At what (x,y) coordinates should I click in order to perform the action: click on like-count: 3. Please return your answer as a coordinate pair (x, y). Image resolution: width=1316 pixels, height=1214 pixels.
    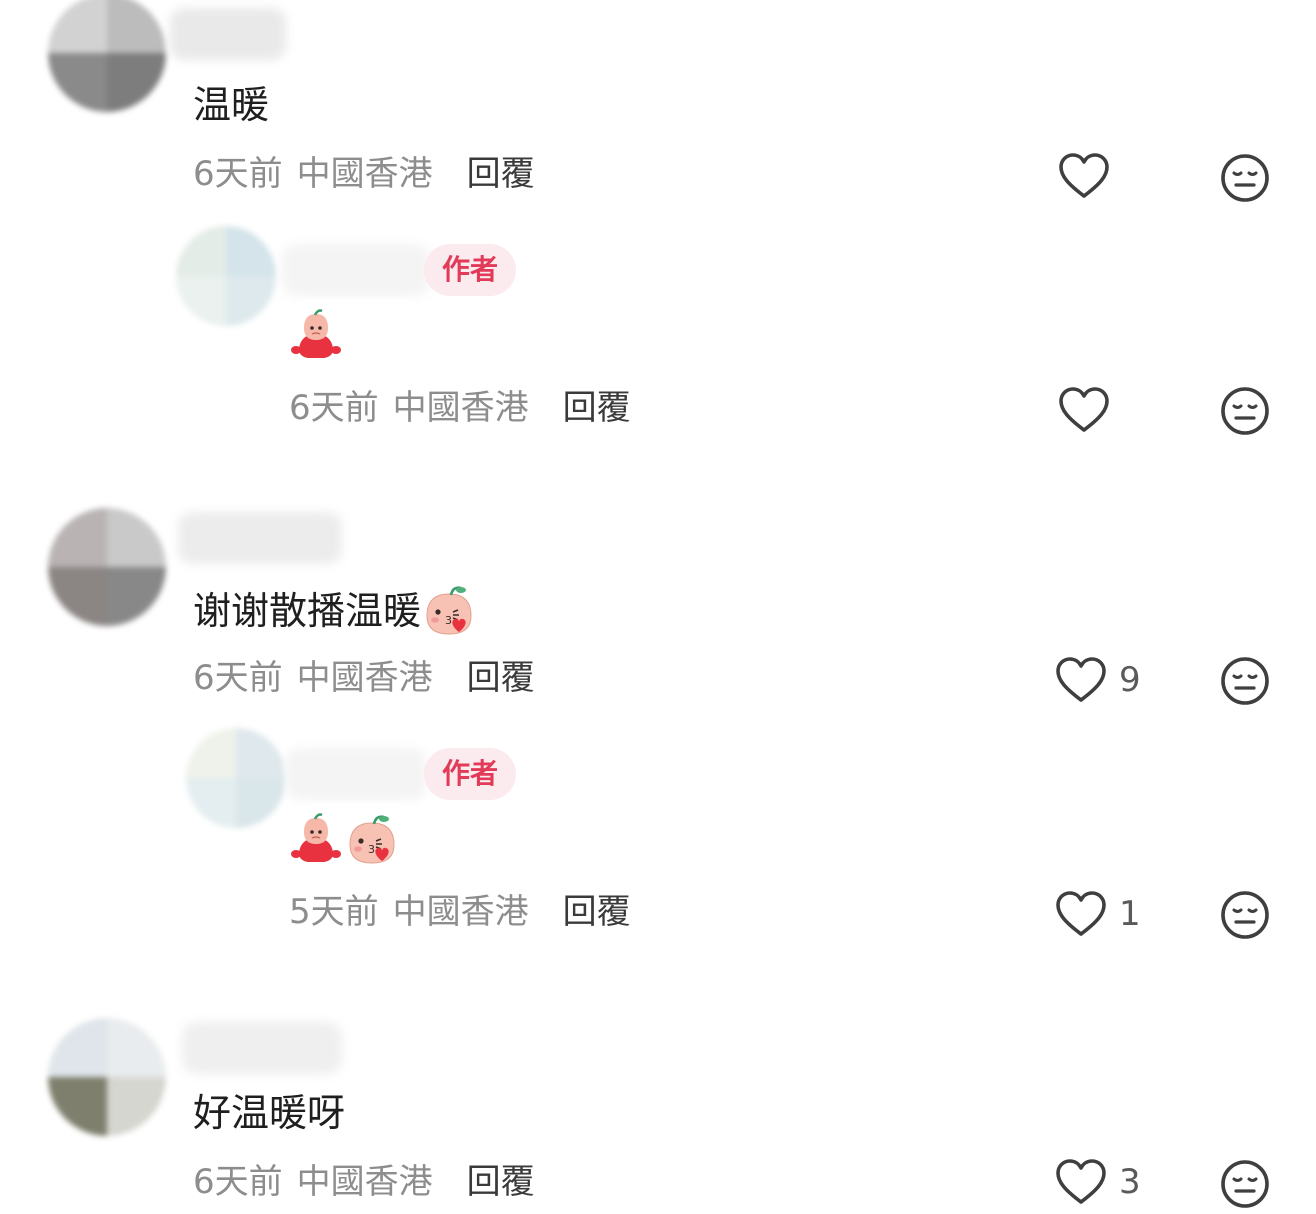
    Looking at the image, I should click on (1130, 1182).